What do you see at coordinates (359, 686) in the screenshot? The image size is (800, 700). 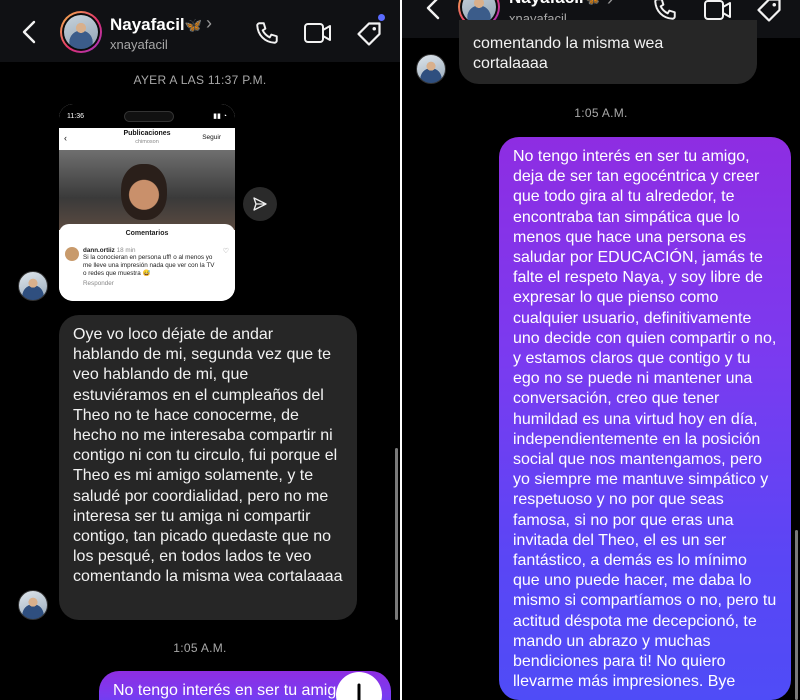 I see `scroll-down-button` at bounding box center [359, 686].